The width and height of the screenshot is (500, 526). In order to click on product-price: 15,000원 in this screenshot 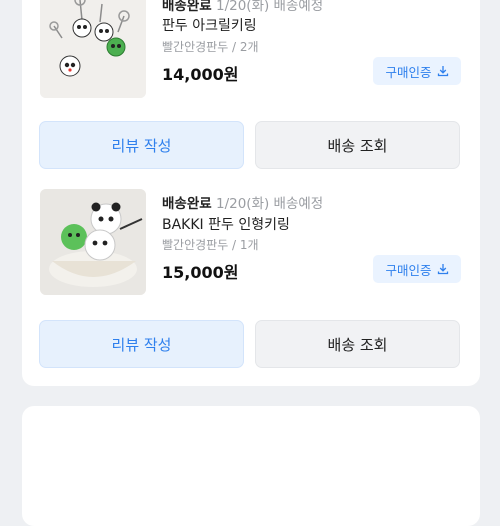, I will do `click(200, 272)`.